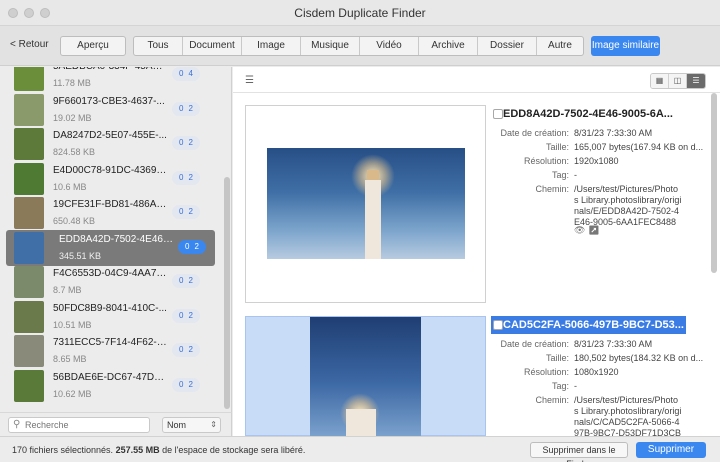 This screenshot has height=462, width=720. Describe the element at coordinates (29, 44) in the screenshot. I see `back-button: < Retour` at that location.